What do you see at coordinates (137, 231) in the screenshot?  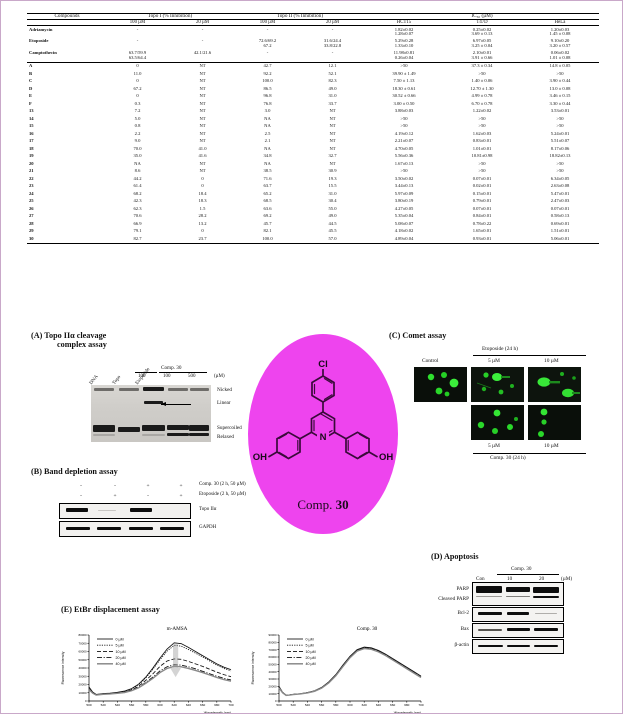 I see `cell-topo1-100: 79.1` at bounding box center [137, 231].